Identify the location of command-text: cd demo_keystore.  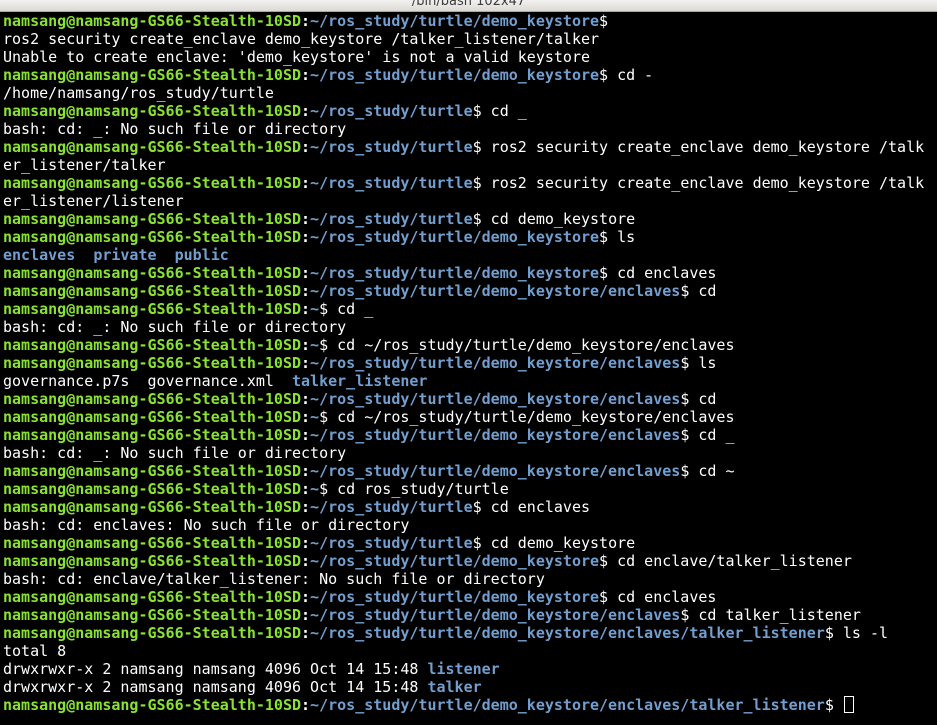
(558, 219).